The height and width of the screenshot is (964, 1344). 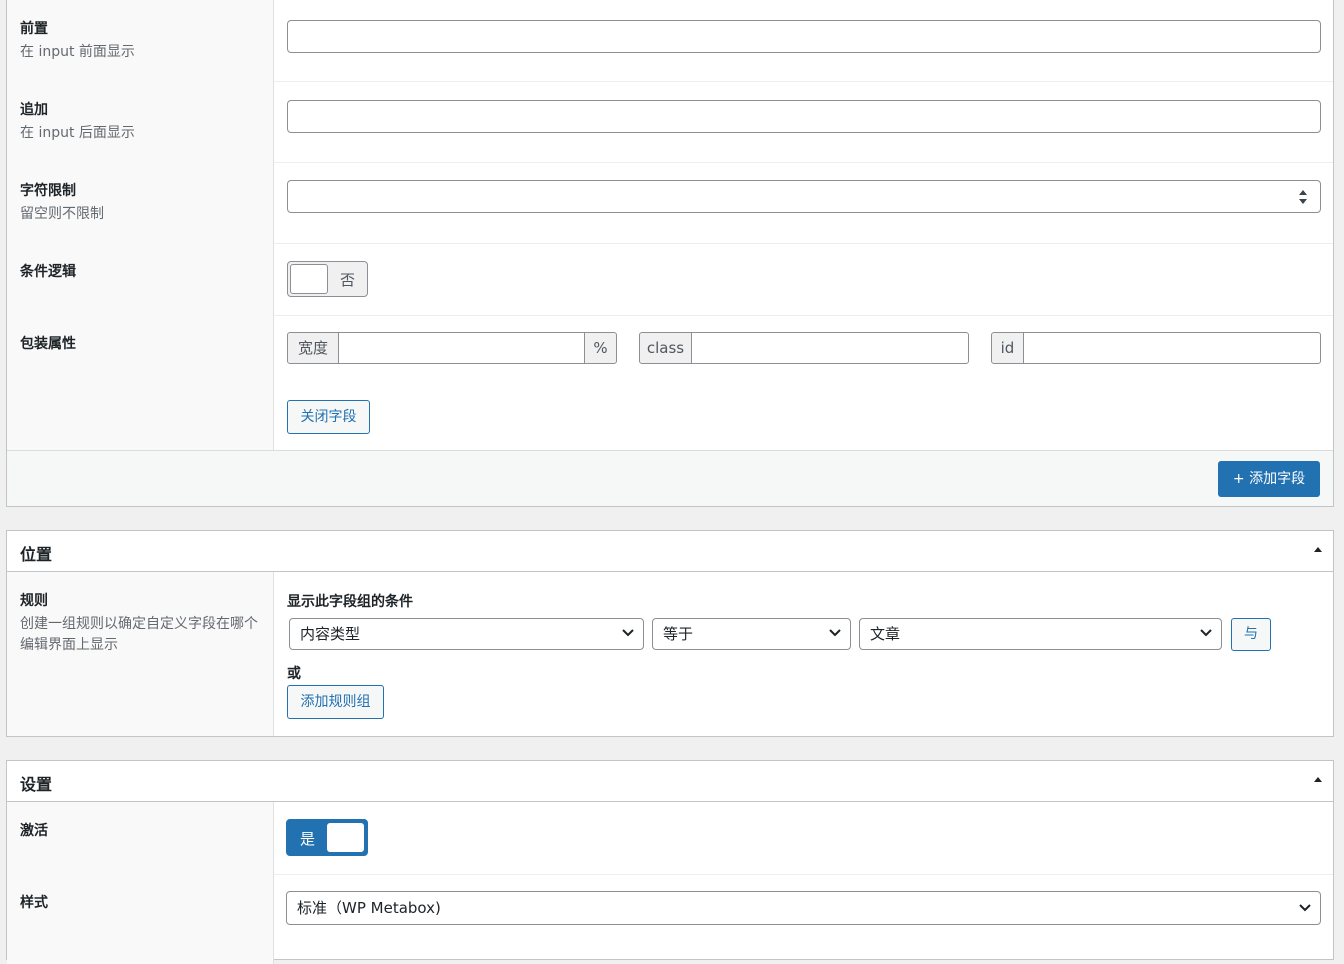 What do you see at coordinates (348, 280) in the screenshot?
I see `toggle-off-text: 否` at bounding box center [348, 280].